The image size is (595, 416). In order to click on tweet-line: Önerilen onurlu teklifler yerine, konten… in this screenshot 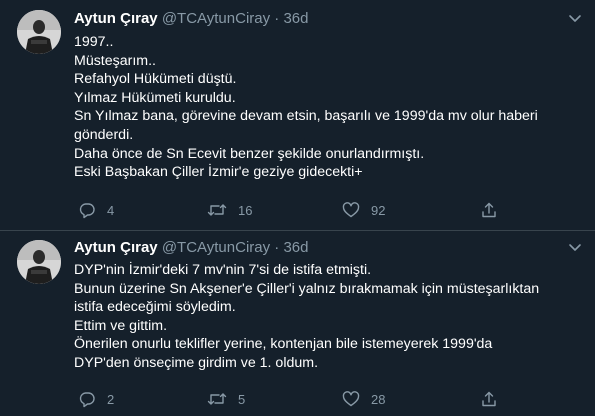, I will do `click(283, 344)`.